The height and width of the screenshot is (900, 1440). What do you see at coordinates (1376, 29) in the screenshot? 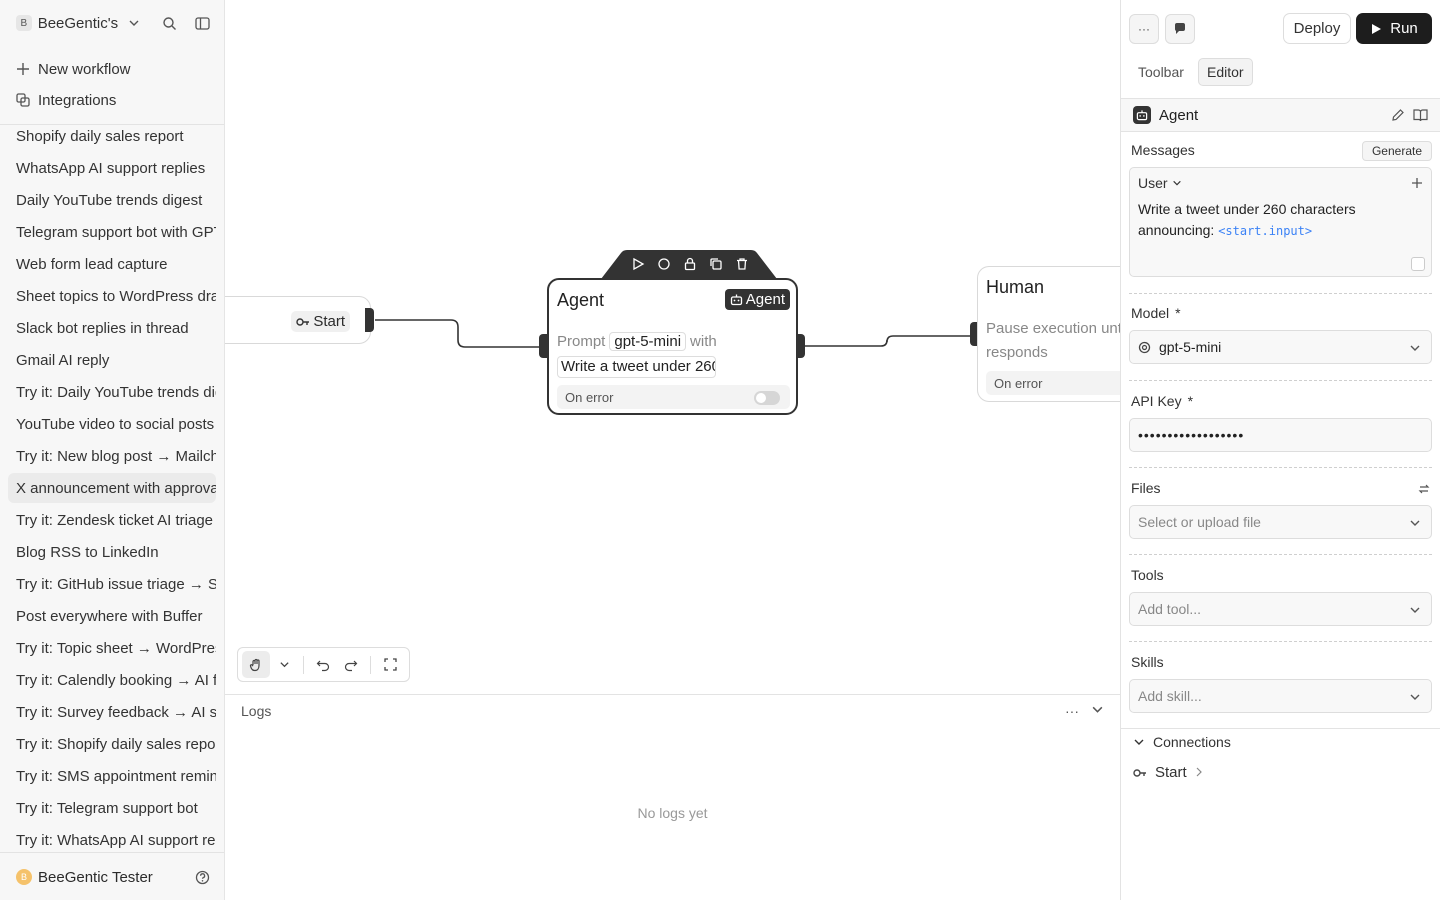
I see `play-icon` at bounding box center [1376, 29].